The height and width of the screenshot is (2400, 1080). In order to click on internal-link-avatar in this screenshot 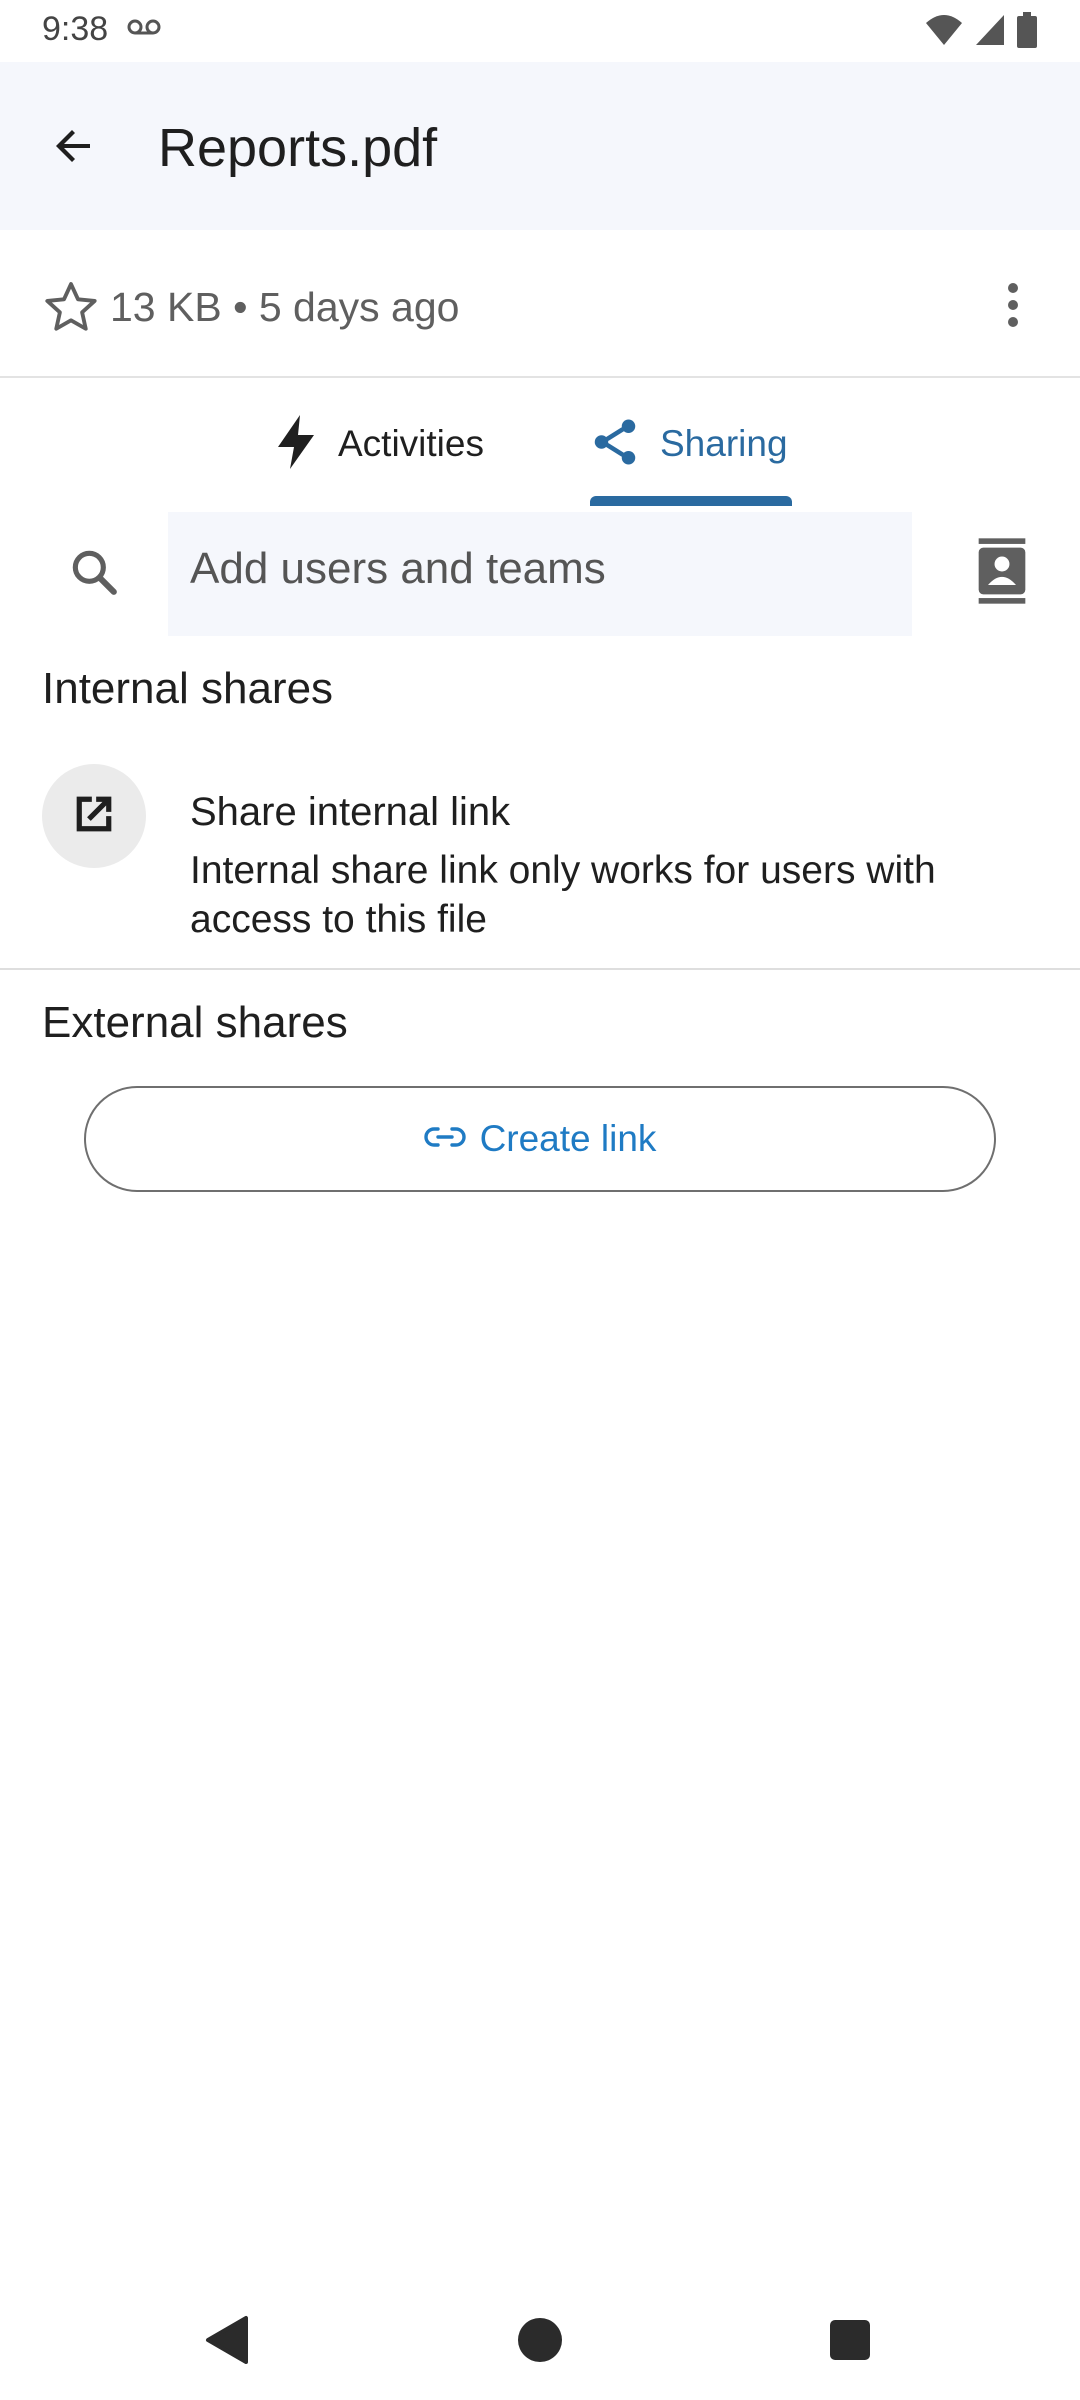, I will do `click(94, 816)`.